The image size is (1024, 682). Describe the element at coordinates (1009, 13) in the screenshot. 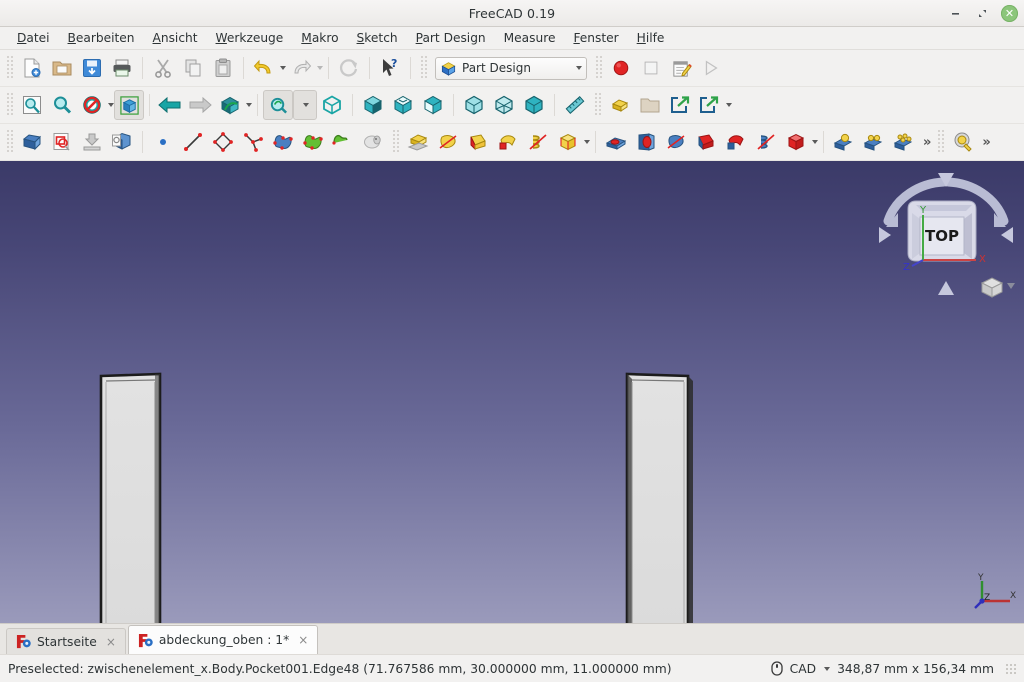

I see `close-button: ✕` at that location.